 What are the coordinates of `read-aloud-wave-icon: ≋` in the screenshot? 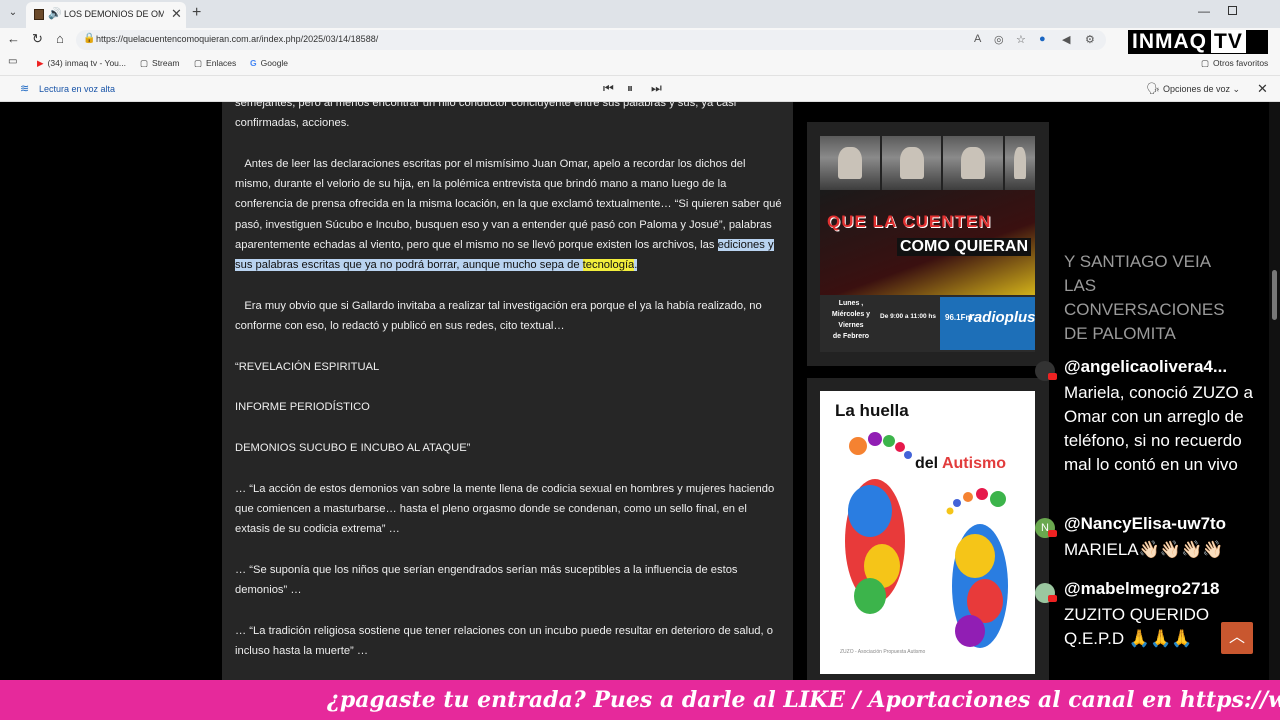 It's located at (25, 89).